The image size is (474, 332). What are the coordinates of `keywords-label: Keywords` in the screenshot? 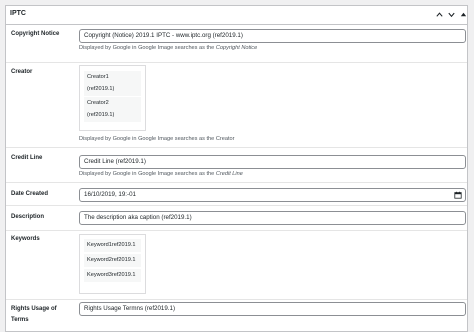 It's located at (25, 239).